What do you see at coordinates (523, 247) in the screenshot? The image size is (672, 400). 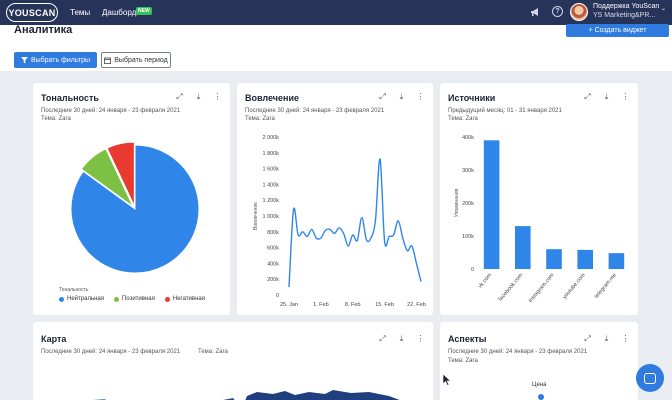 I see `bar-facebook-com` at bounding box center [523, 247].